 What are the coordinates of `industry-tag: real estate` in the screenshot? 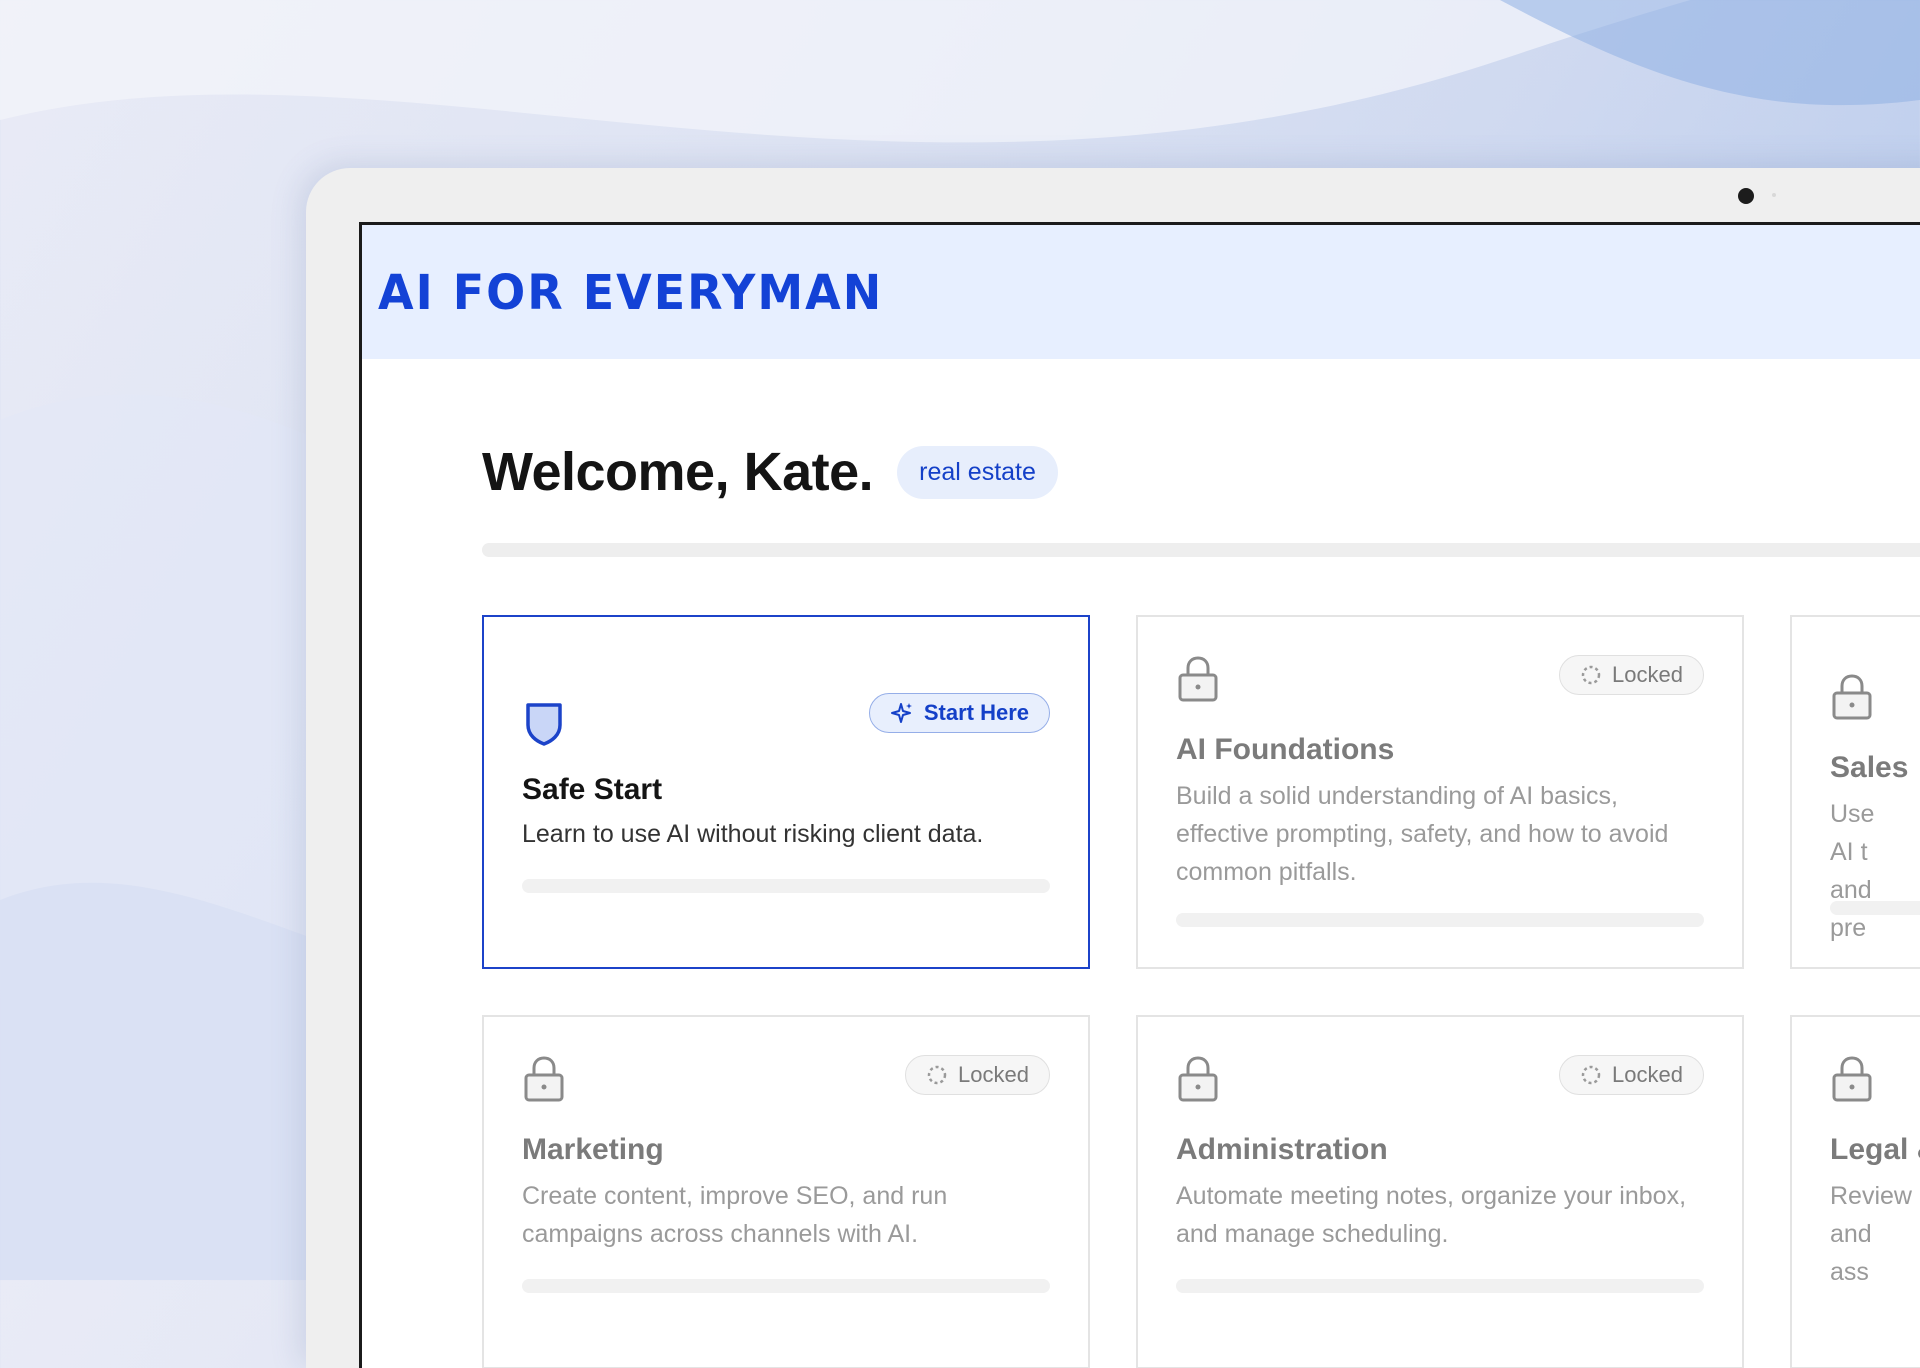 It's located at (977, 472).